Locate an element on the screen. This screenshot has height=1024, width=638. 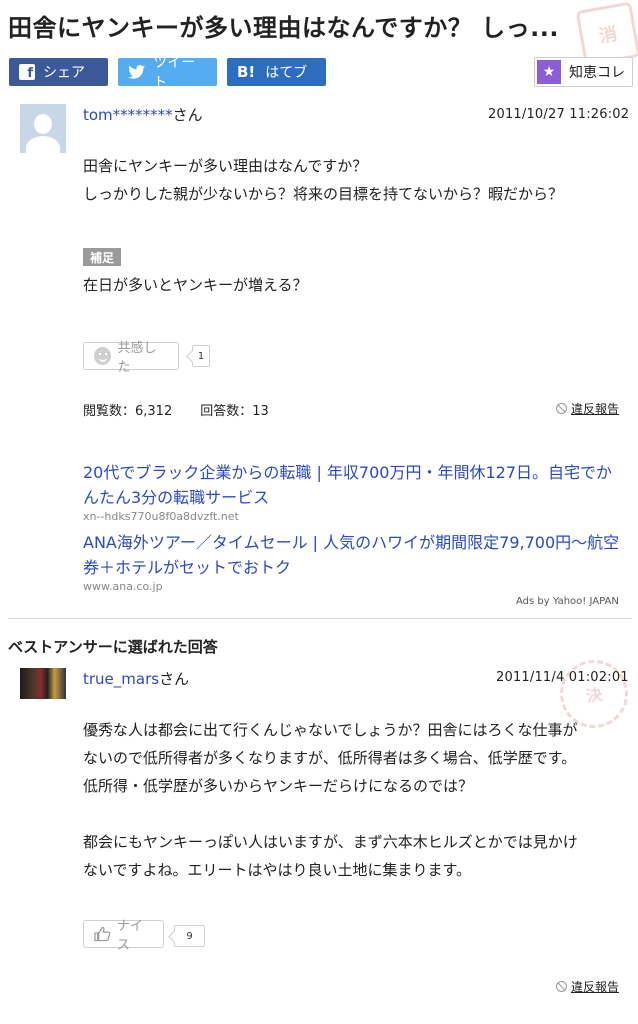
answerer-link: true_mars is located at coordinates (121, 679).